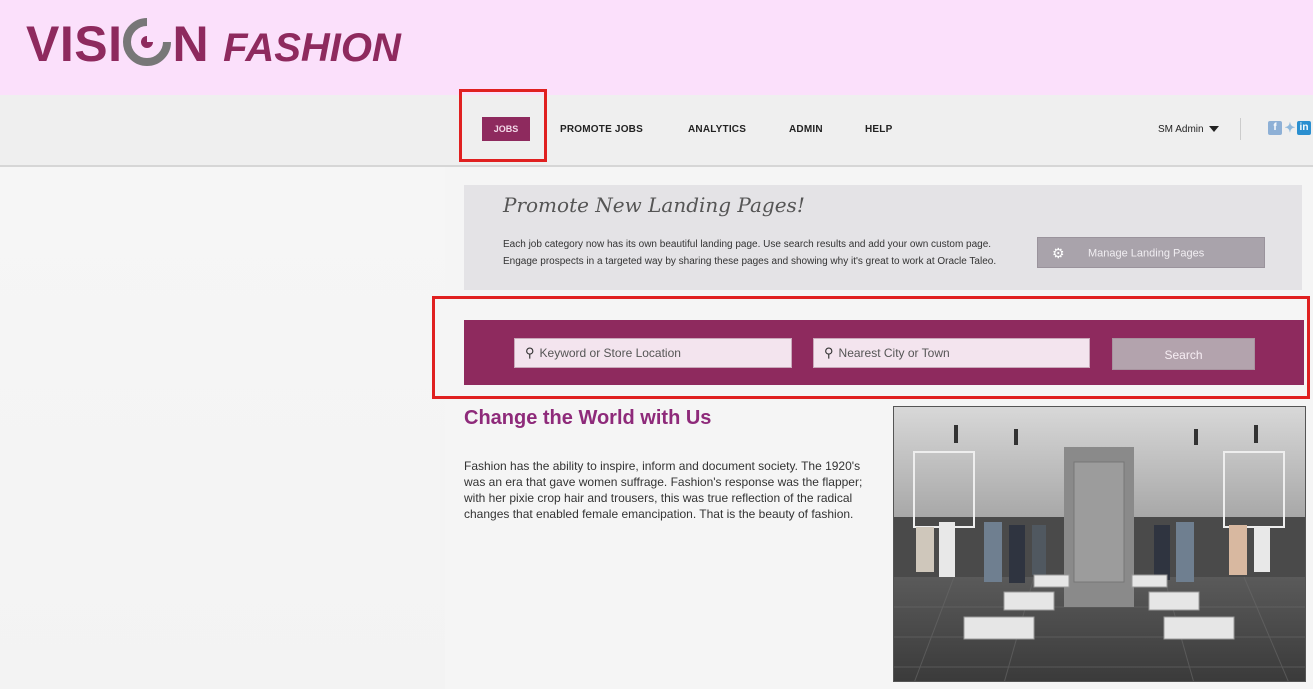 The width and height of the screenshot is (1313, 689). What do you see at coordinates (1058, 253) in the screenshot?
I see `gear-icon: ⚙` at bounding box center [1058, 253].